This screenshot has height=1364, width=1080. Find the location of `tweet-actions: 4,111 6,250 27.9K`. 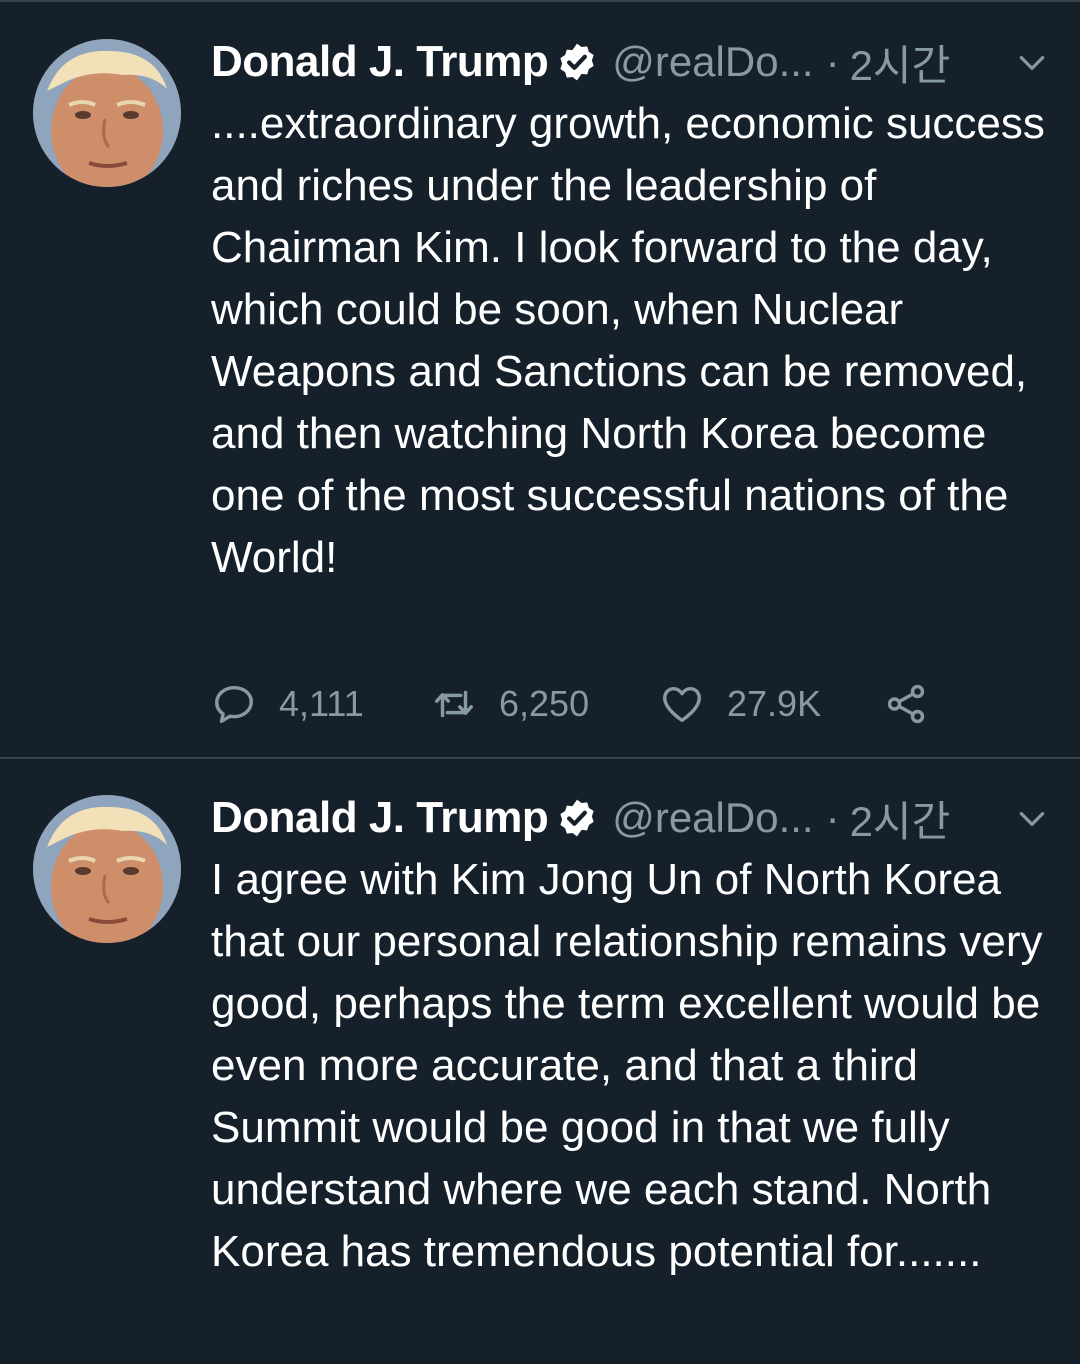

tweet-actions: 4,111 6,250 27.9K is located at coordinates (581, 704).